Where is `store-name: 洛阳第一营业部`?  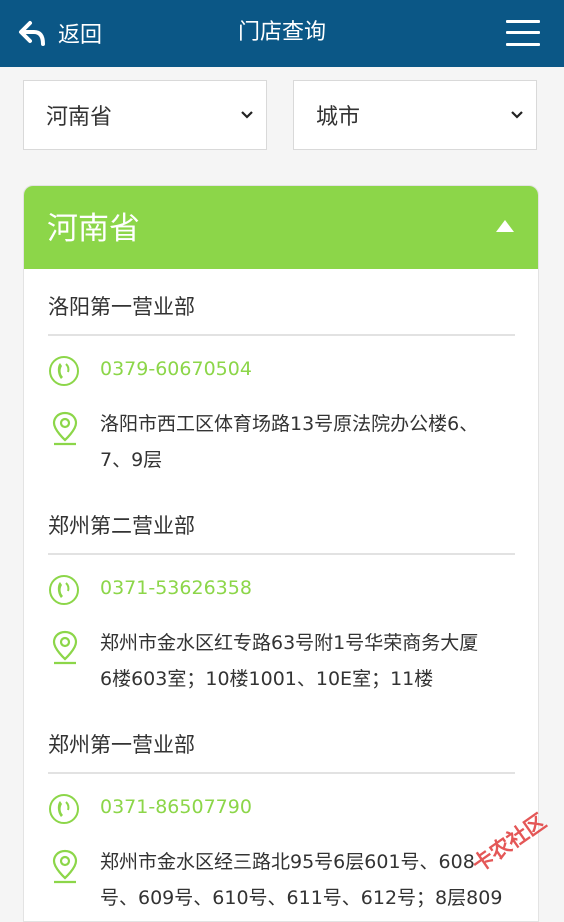
store-name: 洛阳第一营业部 is located at coordinates (281, 311).